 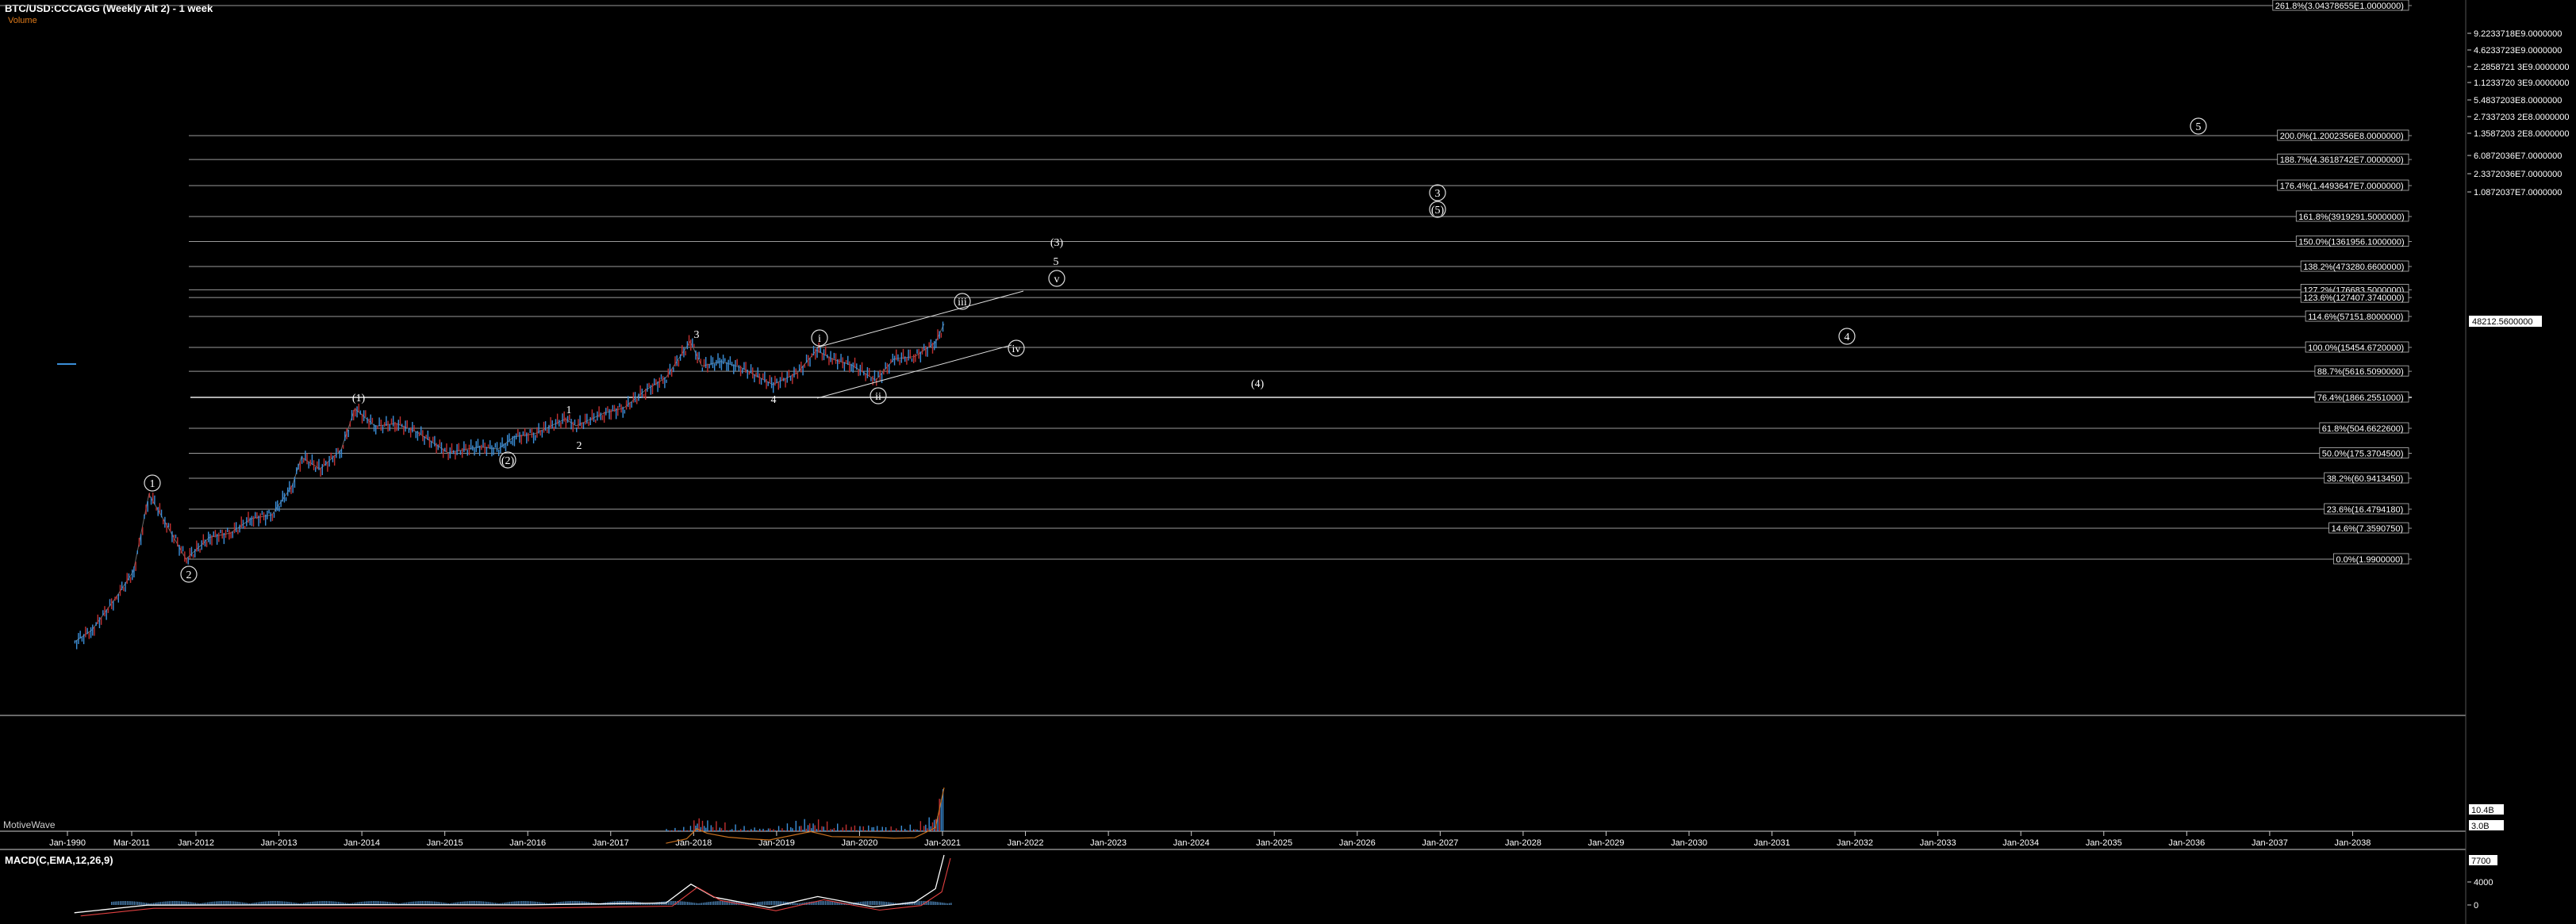 What do you see at coordinates (2369, 560) in the screenshot?
I see `fib-label: 0.0%(1.9900000)` at bounding box center [2369, 560].